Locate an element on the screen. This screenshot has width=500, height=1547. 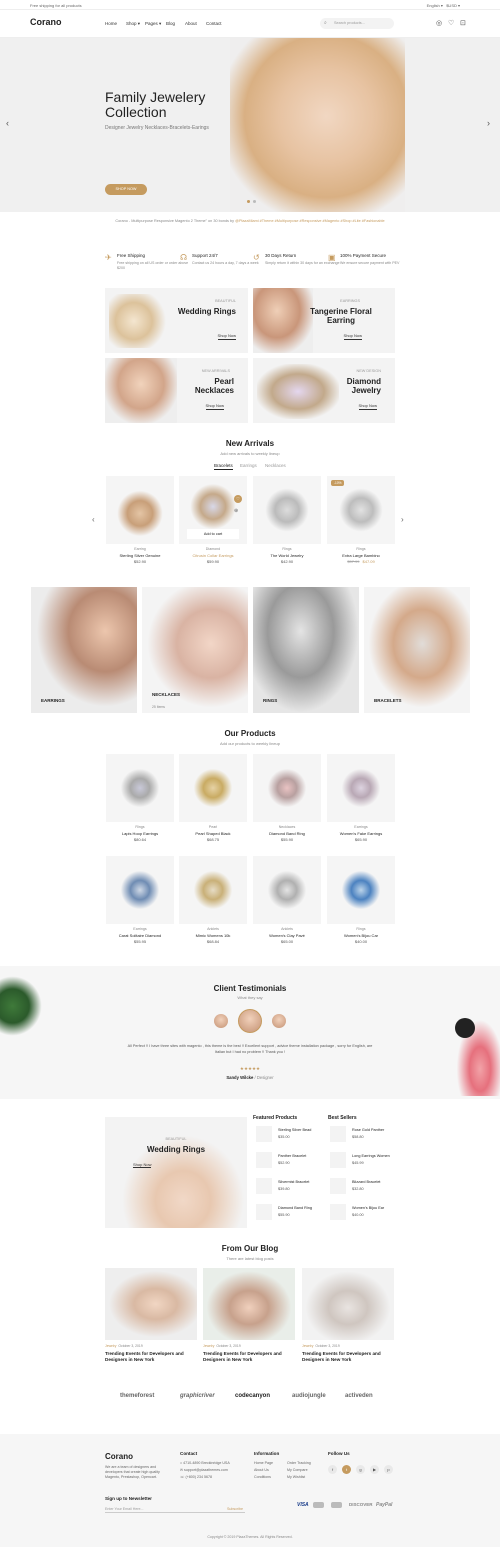
phone-icon: ☏ is located at coordinates (182, 1477).